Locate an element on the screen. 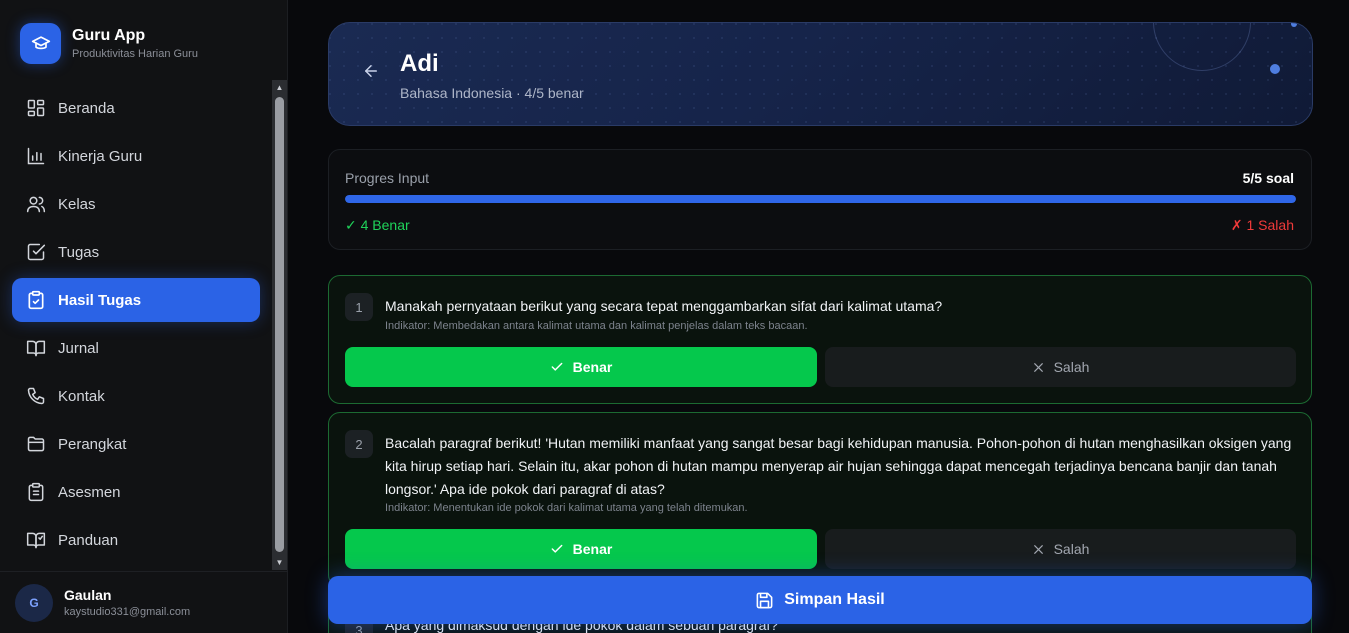 Image resolution: width=1349 pixels, height=633 pixels. save-label: Simpan Hasil is located at coordinates (834, 599).